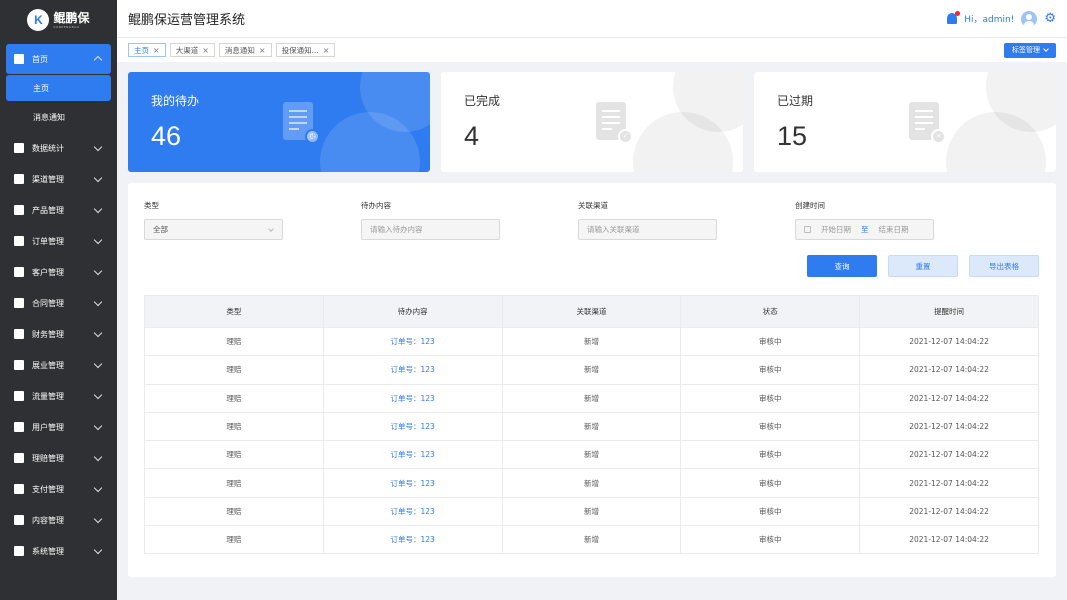 The height and width of the screenshot is (600, 1067). What do you see at coordinates (842, 266) in the screenshot?
I see `search-button: 查询` at bounding box center [842, 266].